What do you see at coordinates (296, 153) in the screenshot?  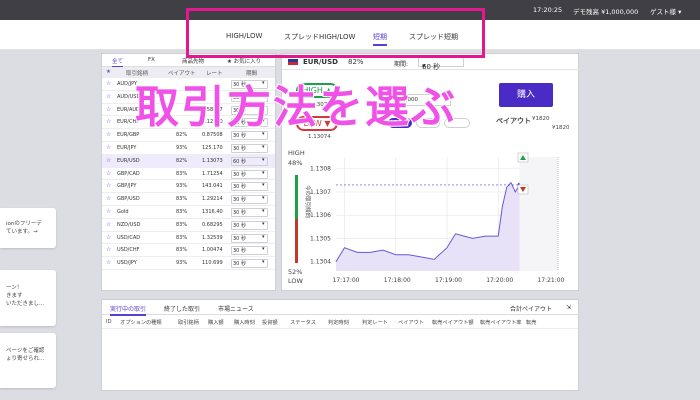 I see `high-side-label: HIGH` at bounding box center [296, 153].